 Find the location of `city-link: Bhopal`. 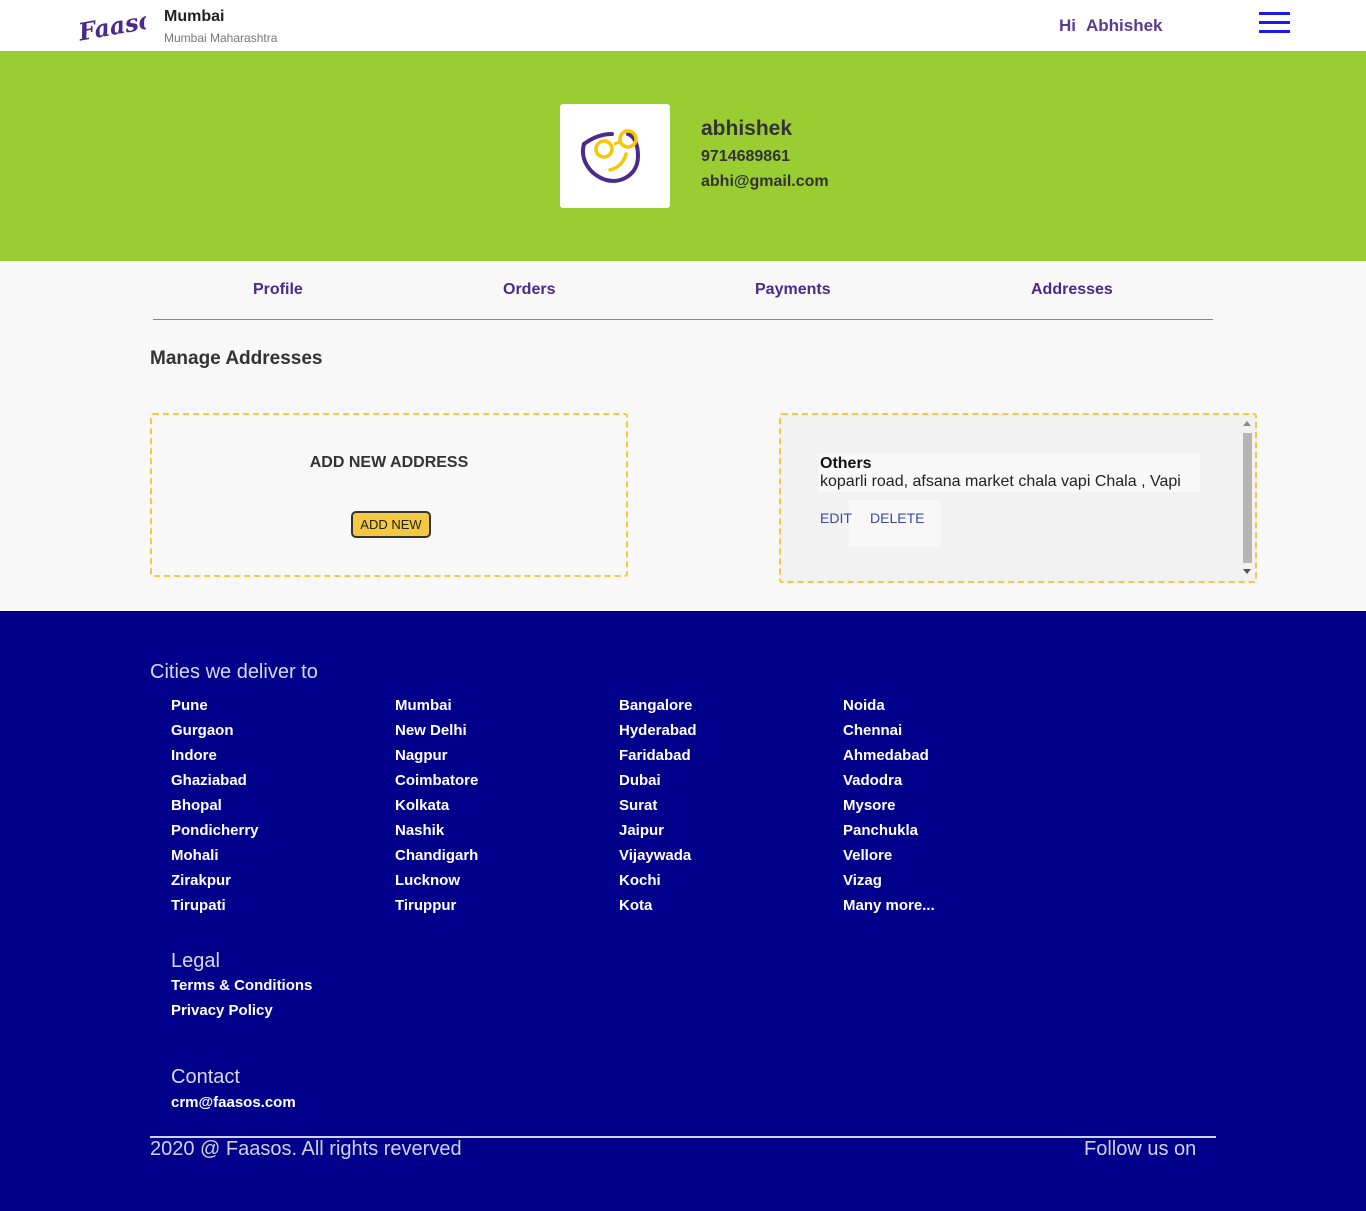

city-link: Bhopal is located at coordinates (215, 809).